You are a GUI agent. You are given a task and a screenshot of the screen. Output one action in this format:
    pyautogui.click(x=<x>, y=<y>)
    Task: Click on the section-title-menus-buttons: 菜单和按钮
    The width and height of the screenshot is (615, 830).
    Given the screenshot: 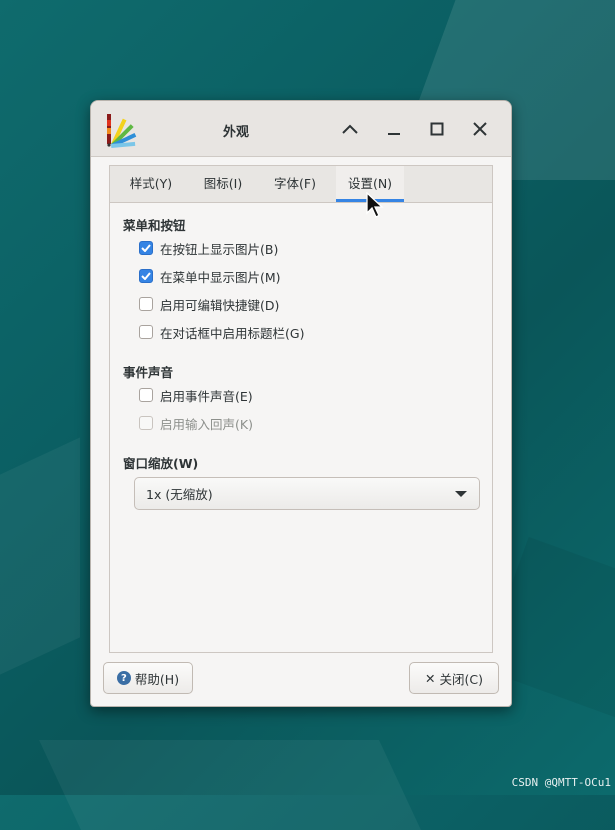 What is the action you would take?
    pyautogui.click(x=154, y=225)
    